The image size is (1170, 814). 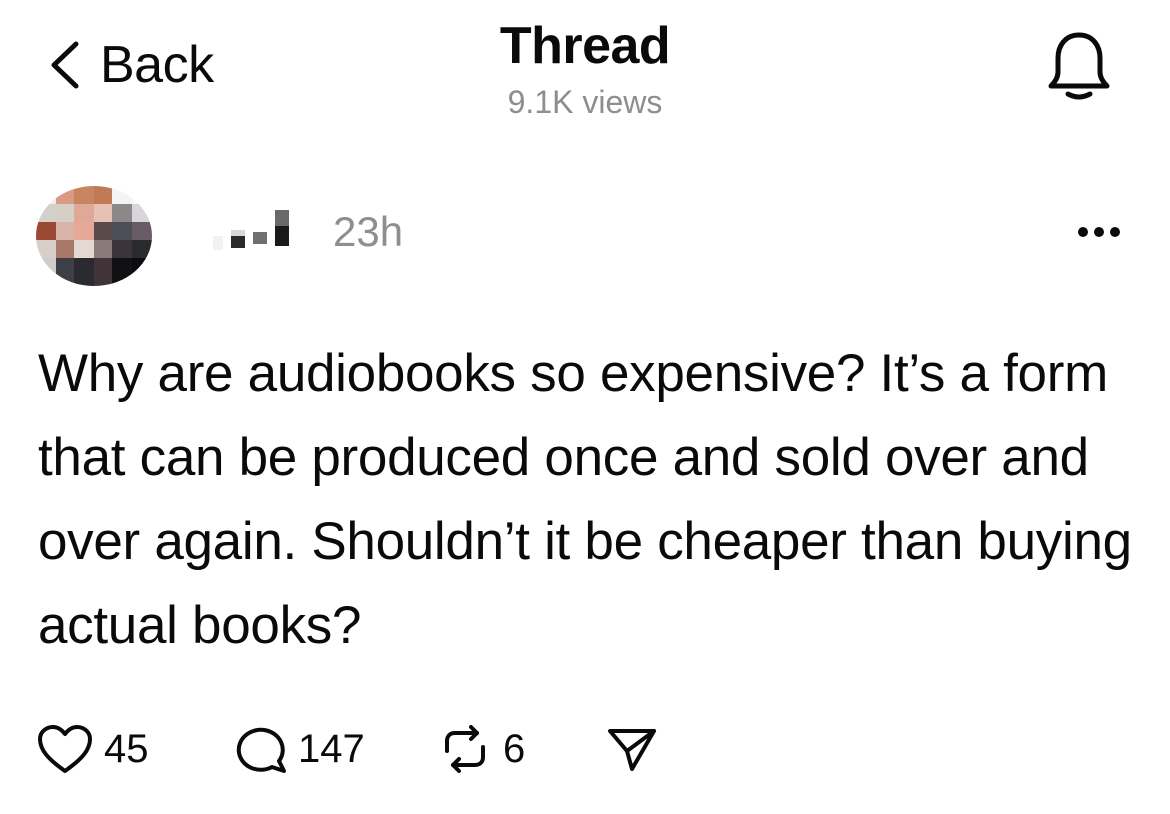 I want to click on comment-icon, so click(x=261, y=750).